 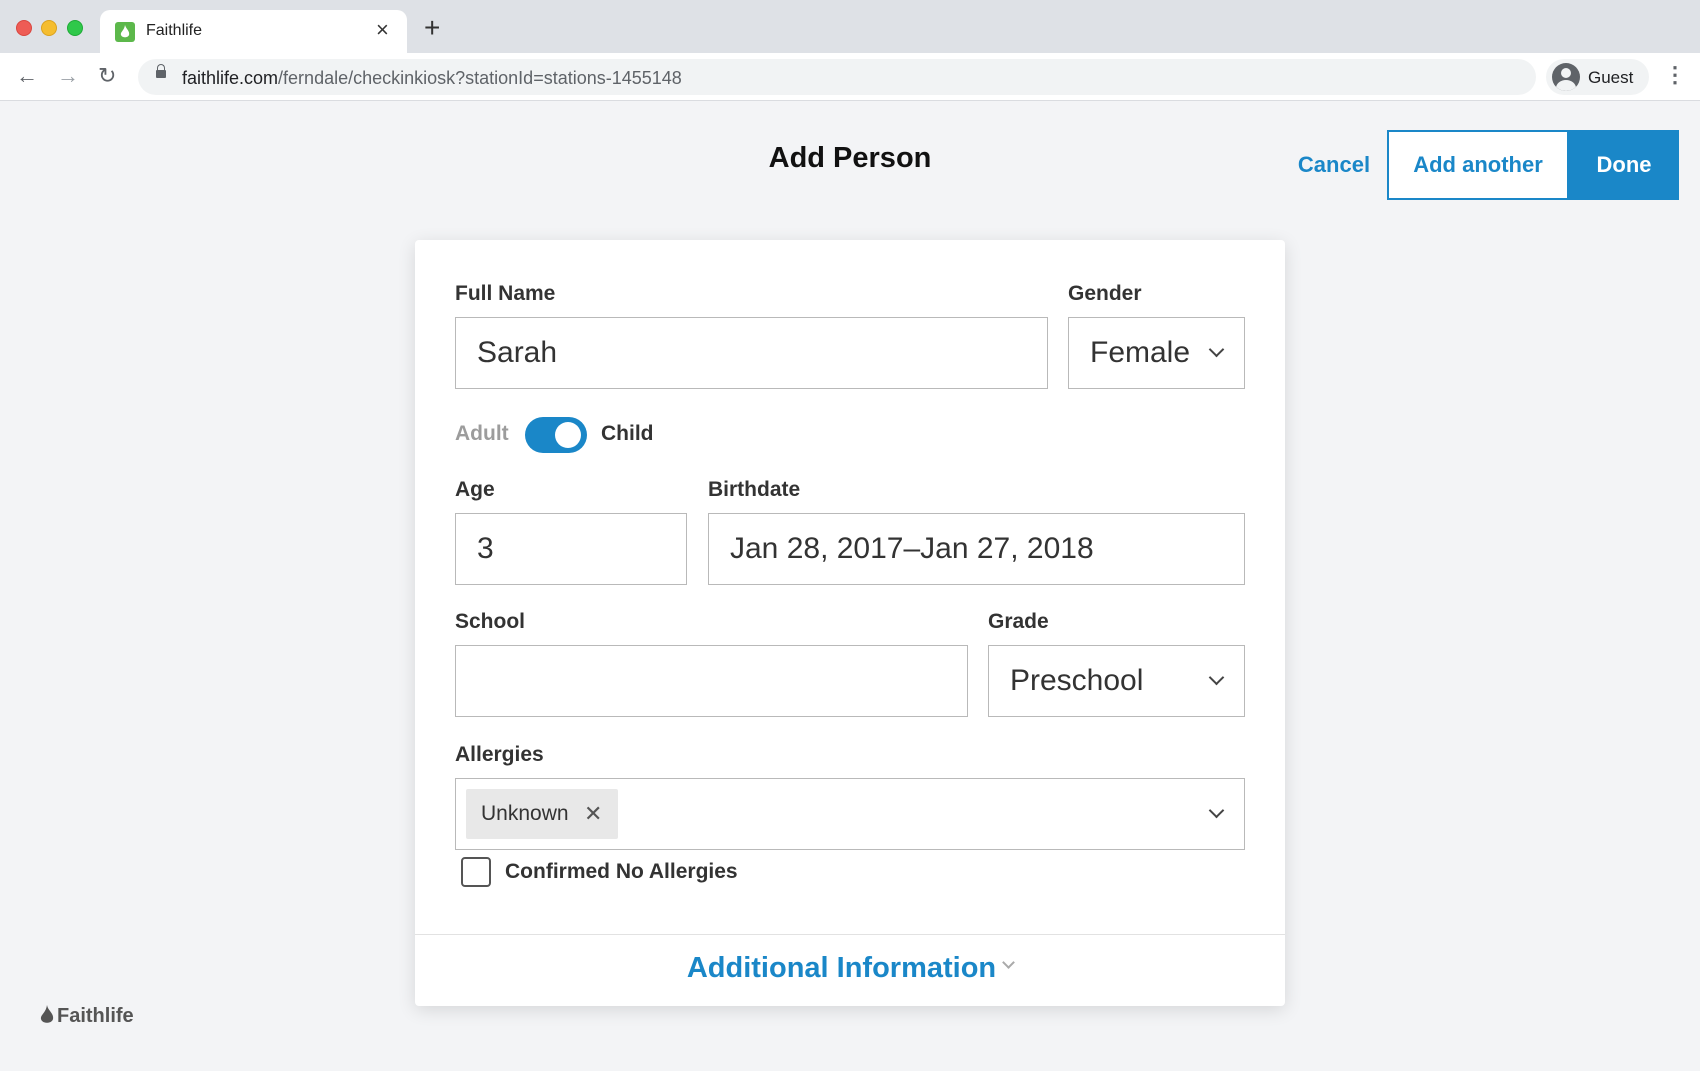 I want to click on divider, so click(x=850, y=934).